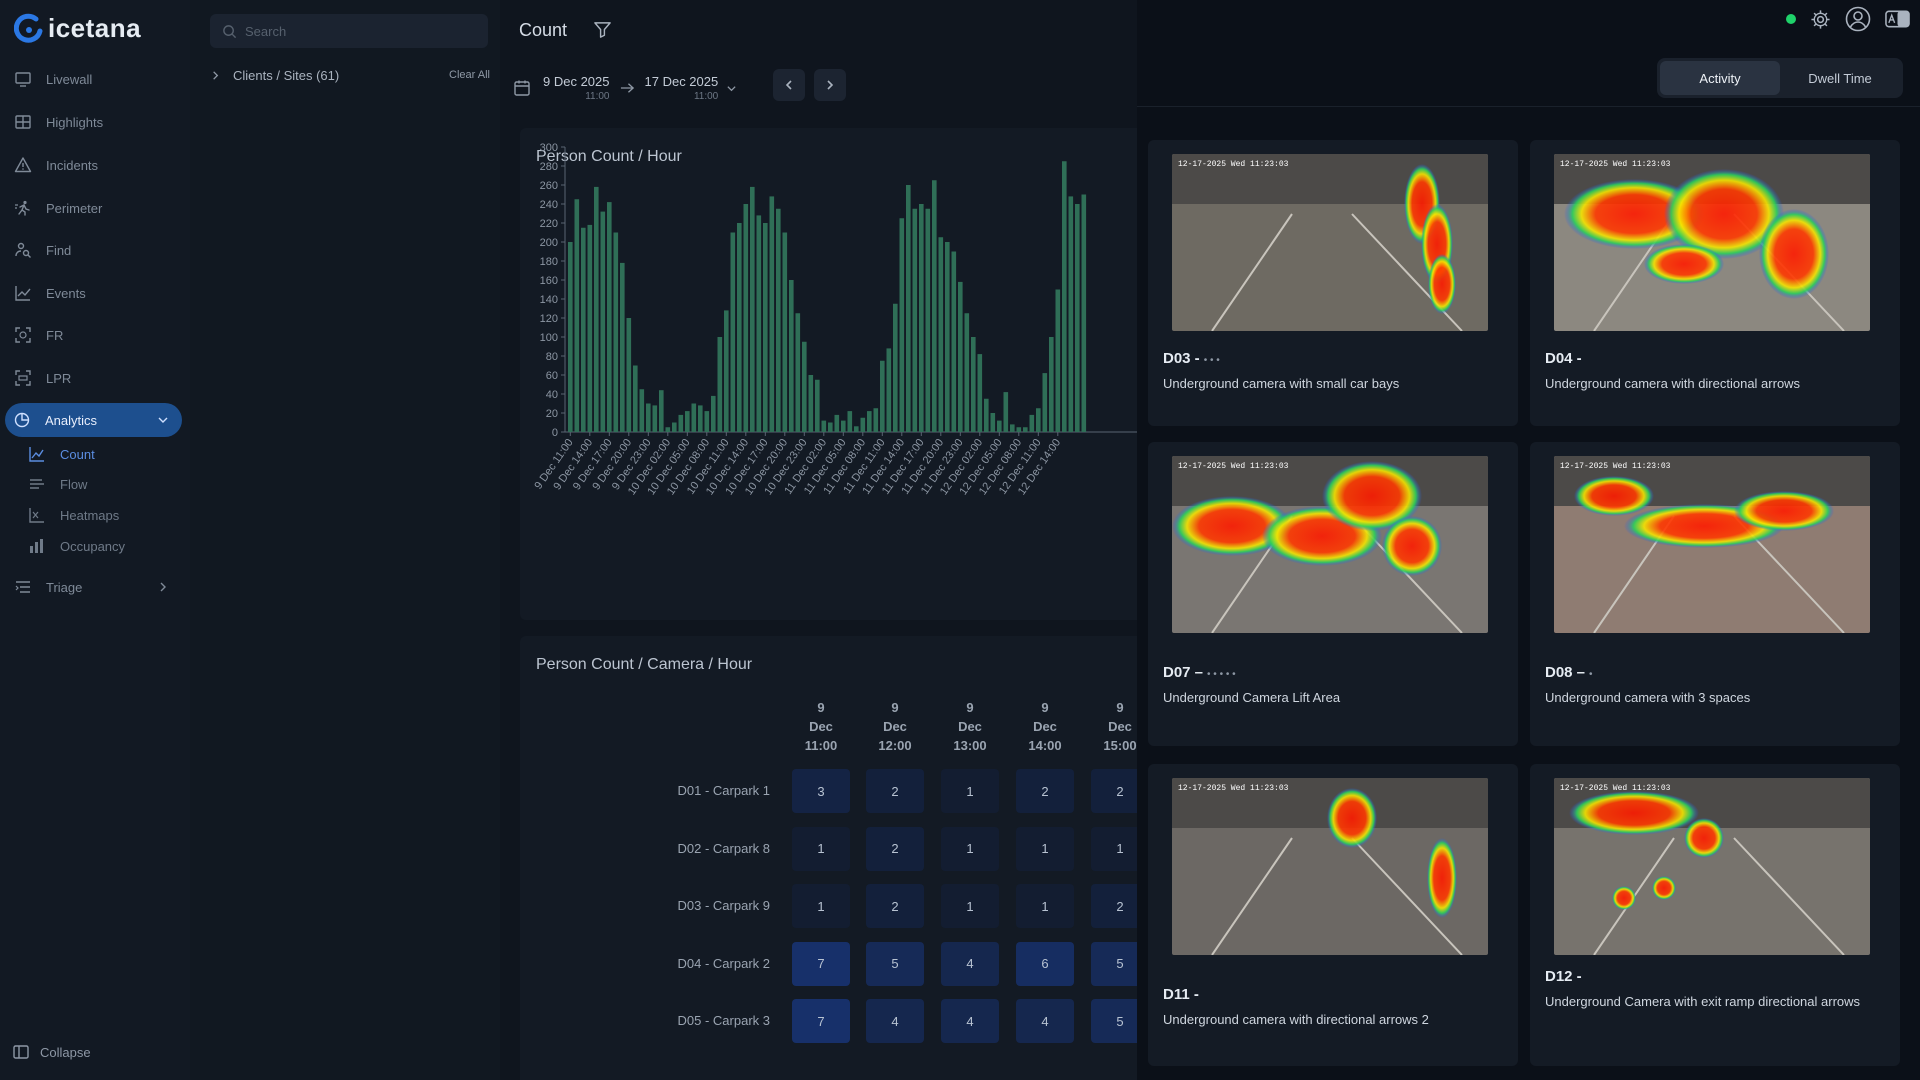 The width and height of the screenshot is (1920, 1080). What do you see at coordinates (821, 791) in the screenshot?
I see `table-cell: 3` at bounding box center [821, 791].